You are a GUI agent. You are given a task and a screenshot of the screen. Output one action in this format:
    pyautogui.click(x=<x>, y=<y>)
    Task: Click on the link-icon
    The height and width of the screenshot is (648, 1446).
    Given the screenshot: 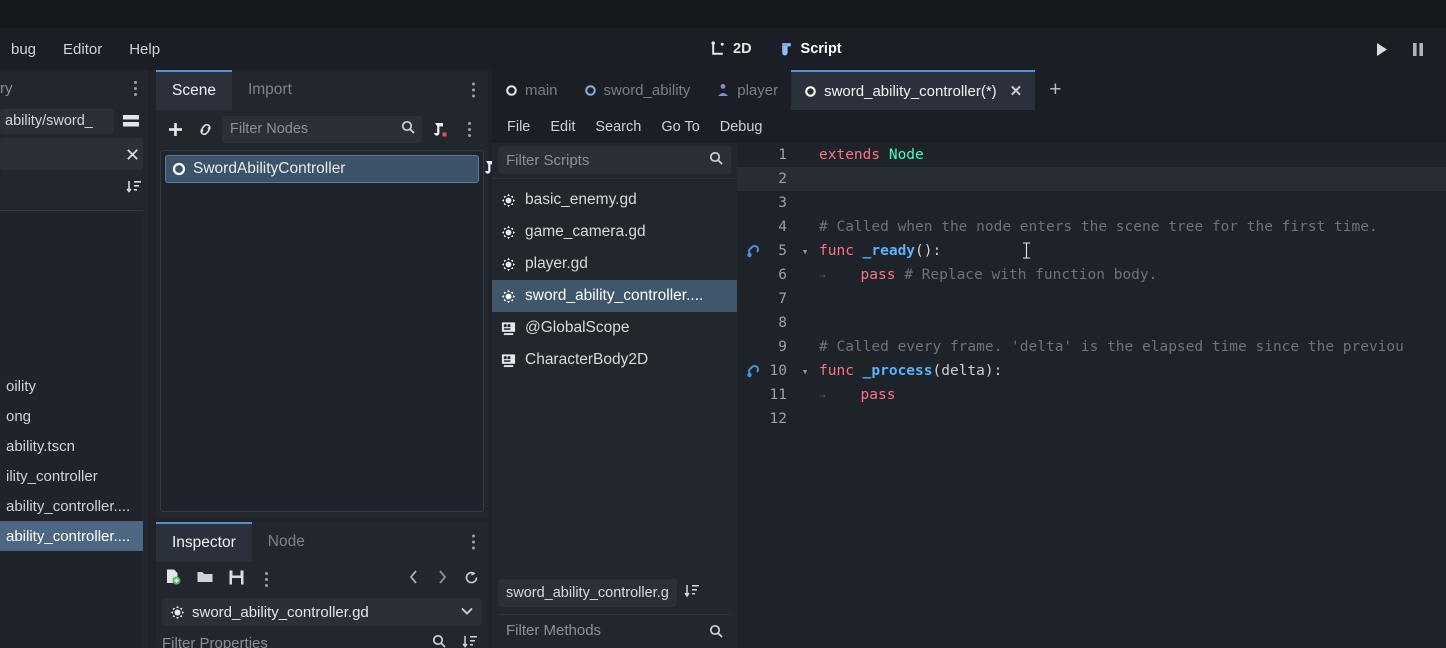 What is the action you would take?
    pyautogui.click(x=205, y=129)
    